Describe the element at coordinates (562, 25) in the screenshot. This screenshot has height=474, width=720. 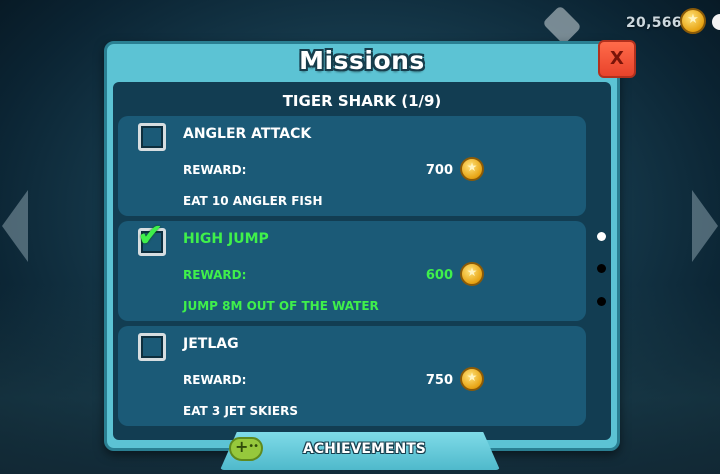
I see `shop-icon` at that location.